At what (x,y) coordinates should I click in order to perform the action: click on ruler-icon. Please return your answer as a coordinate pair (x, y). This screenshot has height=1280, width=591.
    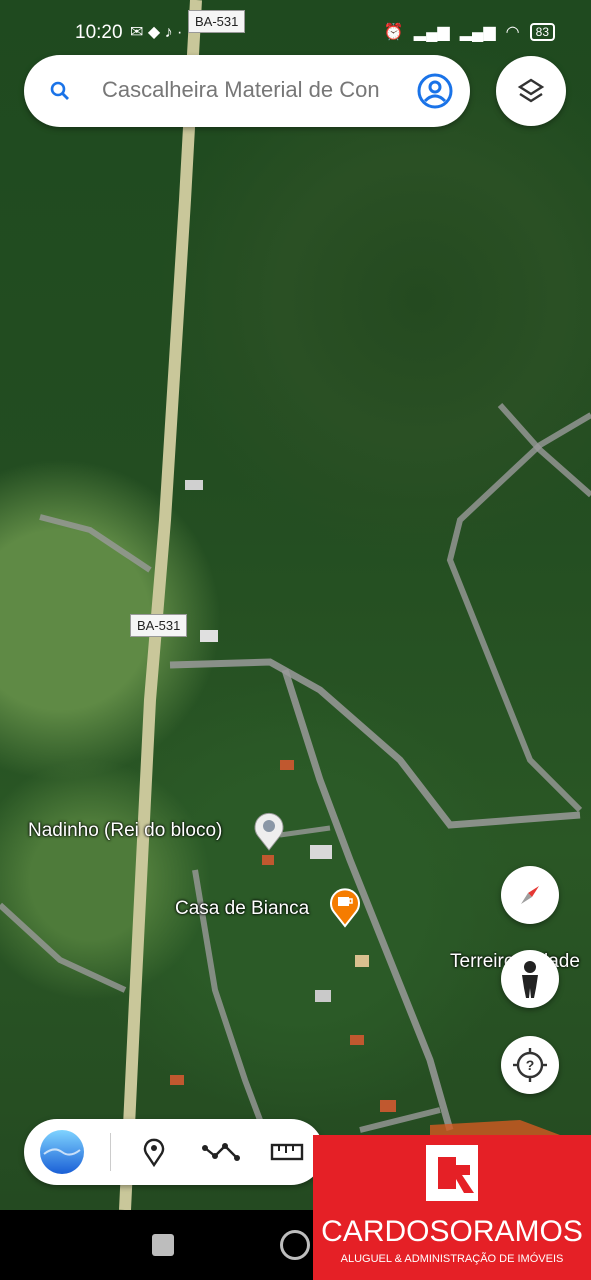
    Looking at the image, I should click on (287, 1152).